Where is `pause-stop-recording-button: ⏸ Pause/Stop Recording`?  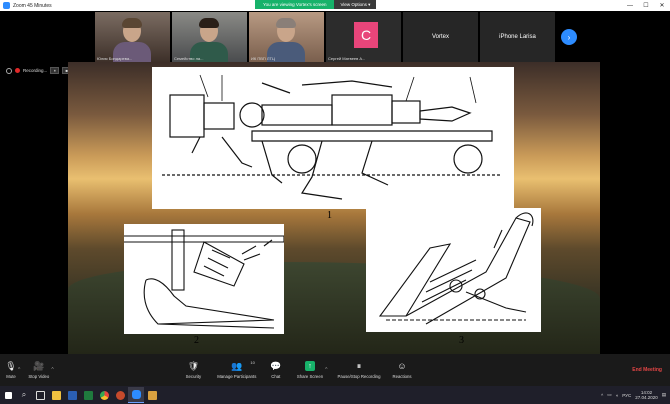
pause-stop-recording-button: ⏸ Pause/Stop Recording is located at coordinates (359, 370).